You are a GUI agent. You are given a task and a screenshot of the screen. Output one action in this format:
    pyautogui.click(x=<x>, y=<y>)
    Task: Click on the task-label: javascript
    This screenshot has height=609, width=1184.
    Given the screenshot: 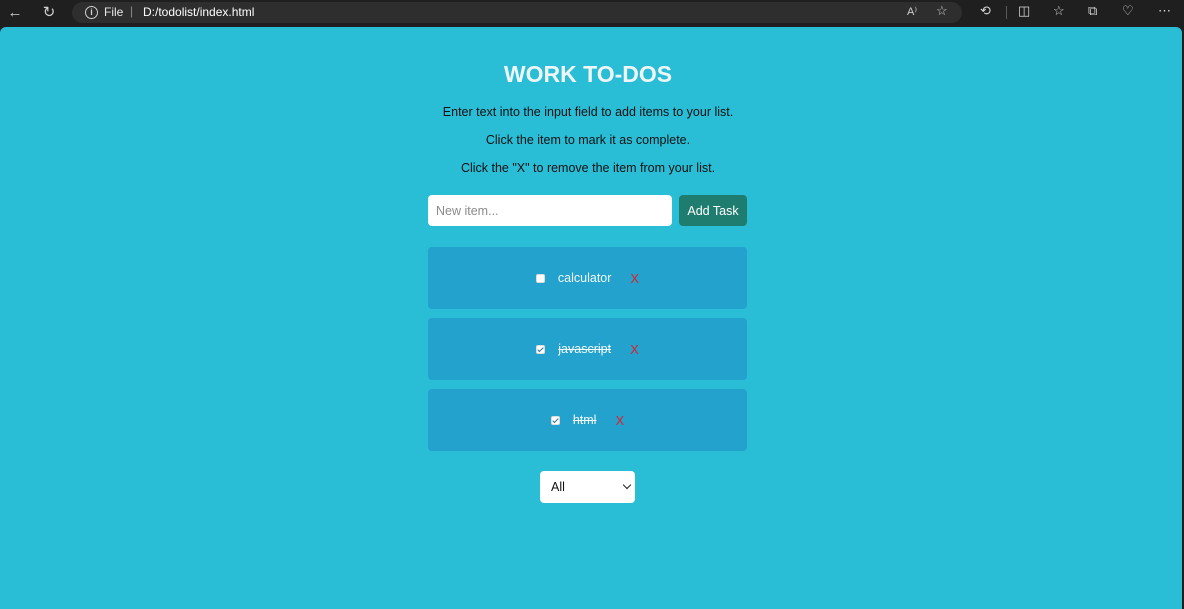 What is the action you would take?
    pyautogui.click(x=584, y=349)
    